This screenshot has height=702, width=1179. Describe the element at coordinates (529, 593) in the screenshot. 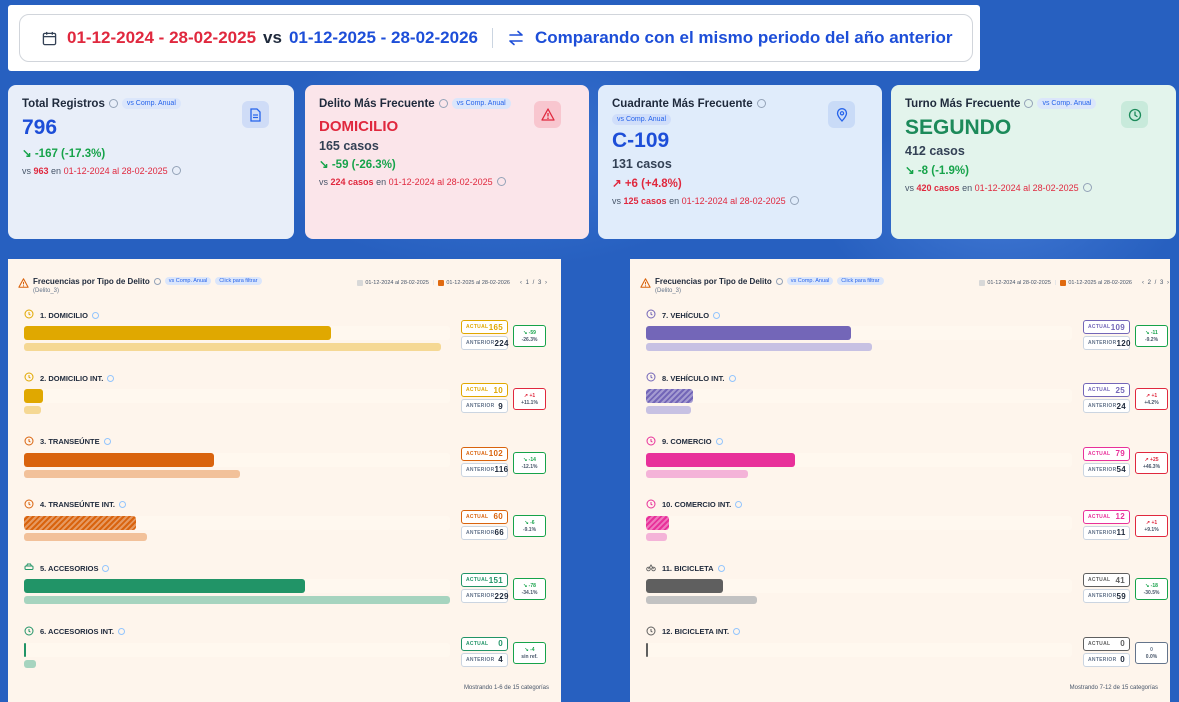

I see `delta-percent: -34.1%` at that location.